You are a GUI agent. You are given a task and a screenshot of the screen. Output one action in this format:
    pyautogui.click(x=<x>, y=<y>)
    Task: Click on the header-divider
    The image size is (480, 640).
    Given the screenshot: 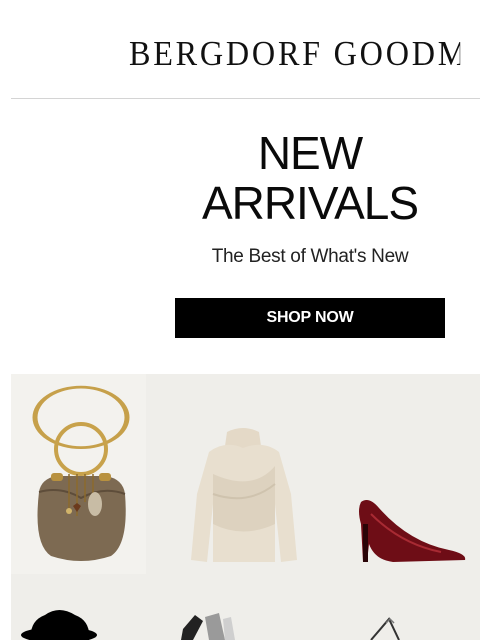 What is the action you would take?
    pyautogui.click(x=245, y=98)
    